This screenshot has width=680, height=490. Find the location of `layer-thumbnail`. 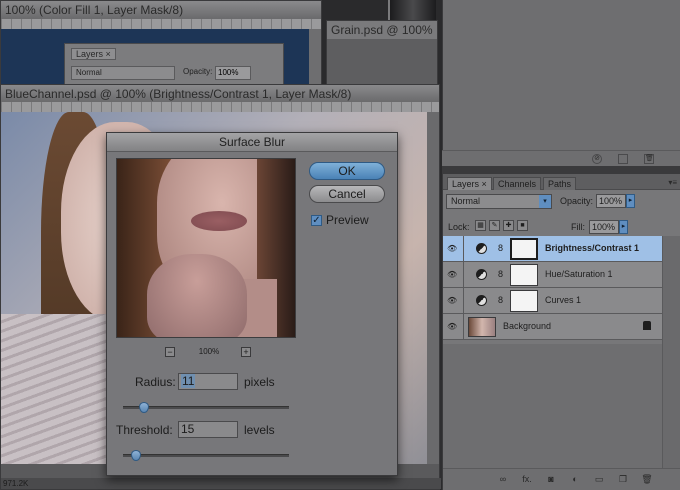

layer-thumbnail is located at coordinates (482, 327).